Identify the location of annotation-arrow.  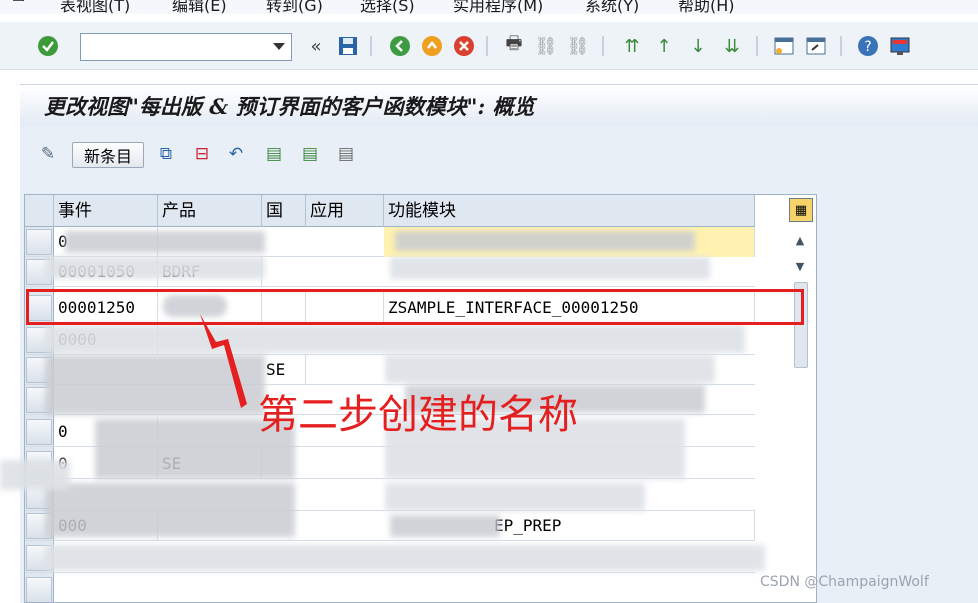
(223, 361).